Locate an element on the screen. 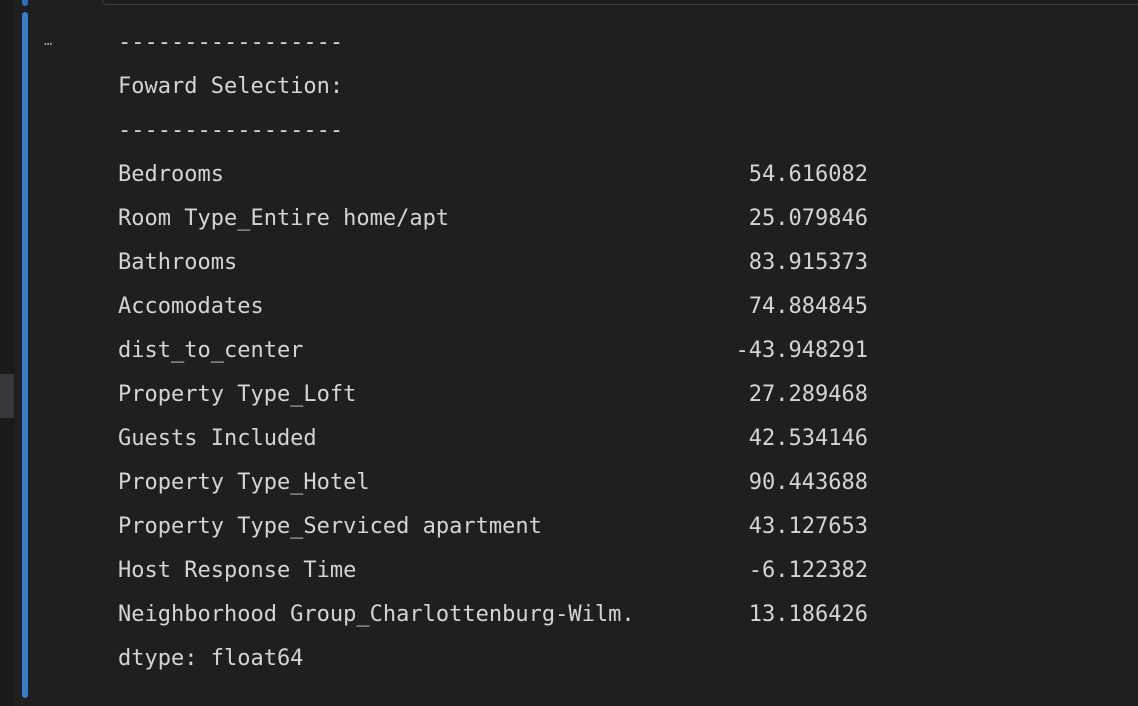  series-row: Accomodates 74.884845 is located at coordinates (618, 307).